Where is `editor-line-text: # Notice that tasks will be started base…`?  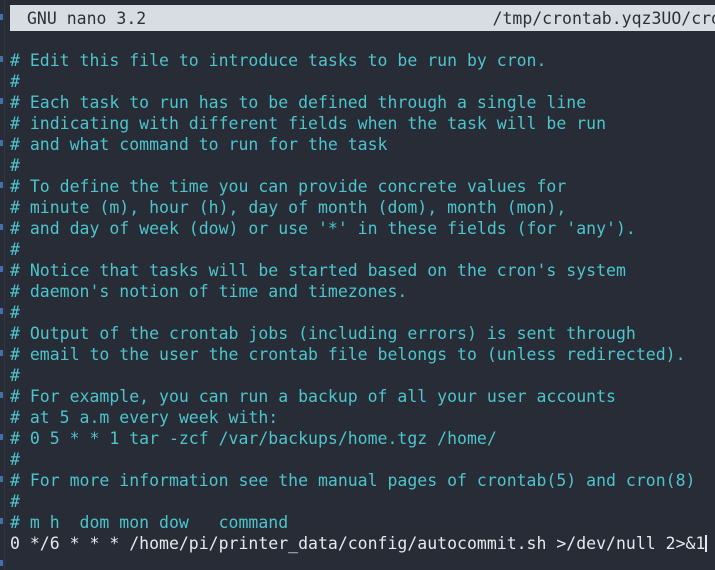 editor-line-text: # Notice that tasks will be started base… is located at coordinates (318, 270).